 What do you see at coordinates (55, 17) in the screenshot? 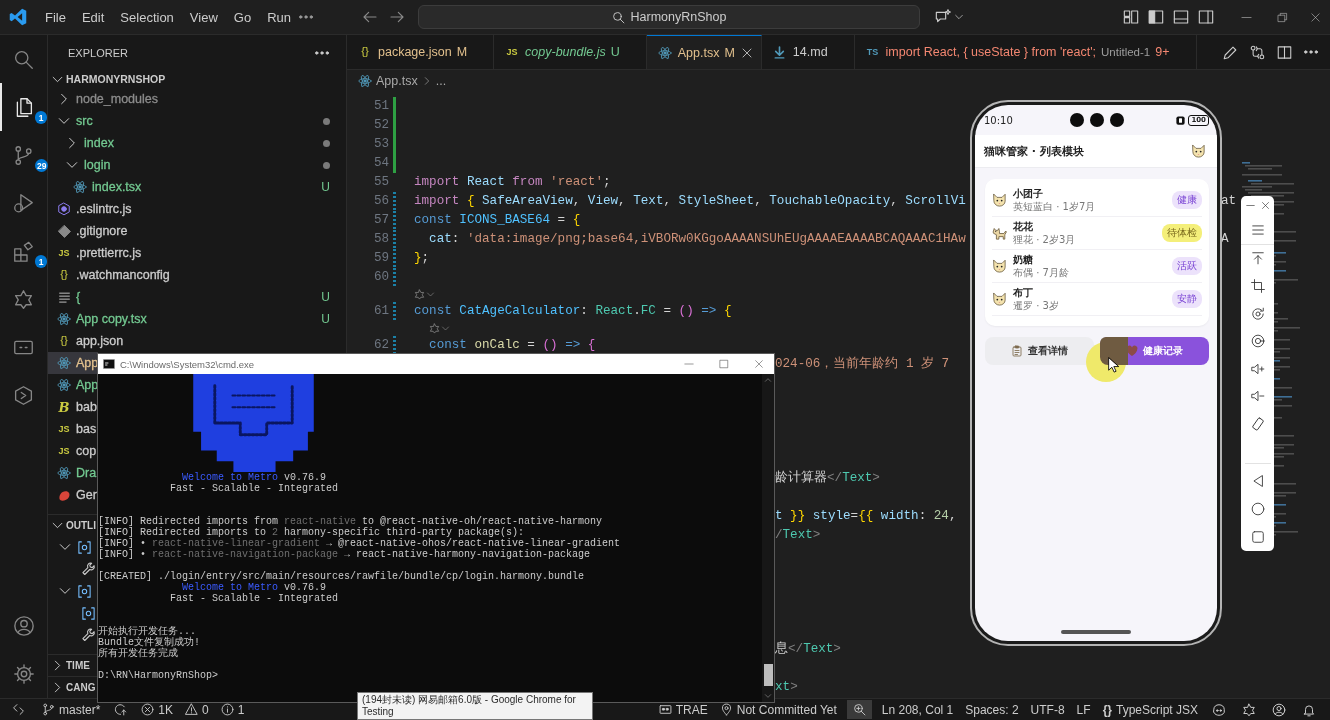
I see `menu-item: File` at bounding box center [55, 17].